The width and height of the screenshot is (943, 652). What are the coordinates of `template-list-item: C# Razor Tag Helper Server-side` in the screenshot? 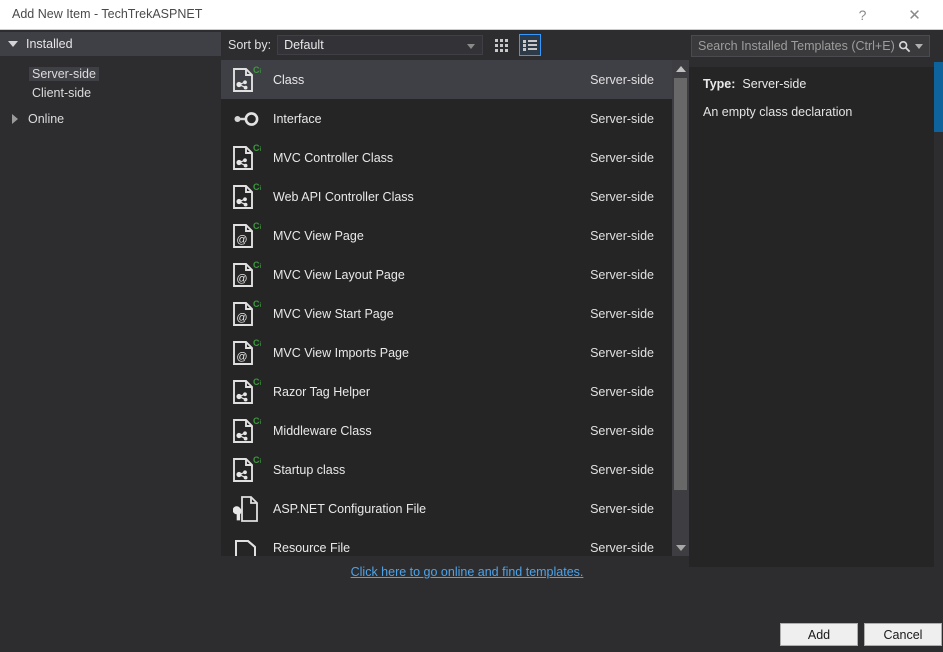 It's located at (446, 391).